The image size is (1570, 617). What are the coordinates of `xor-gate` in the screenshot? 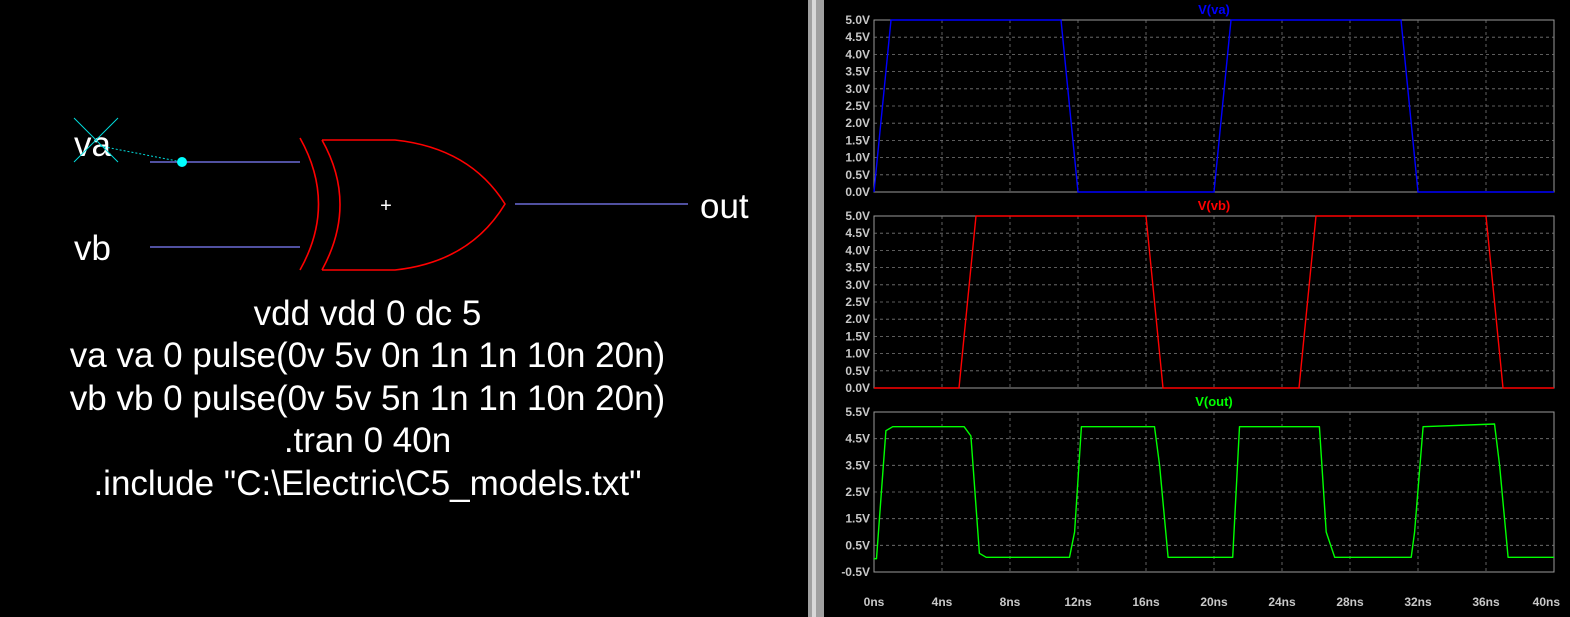 It's located at (402, 204).